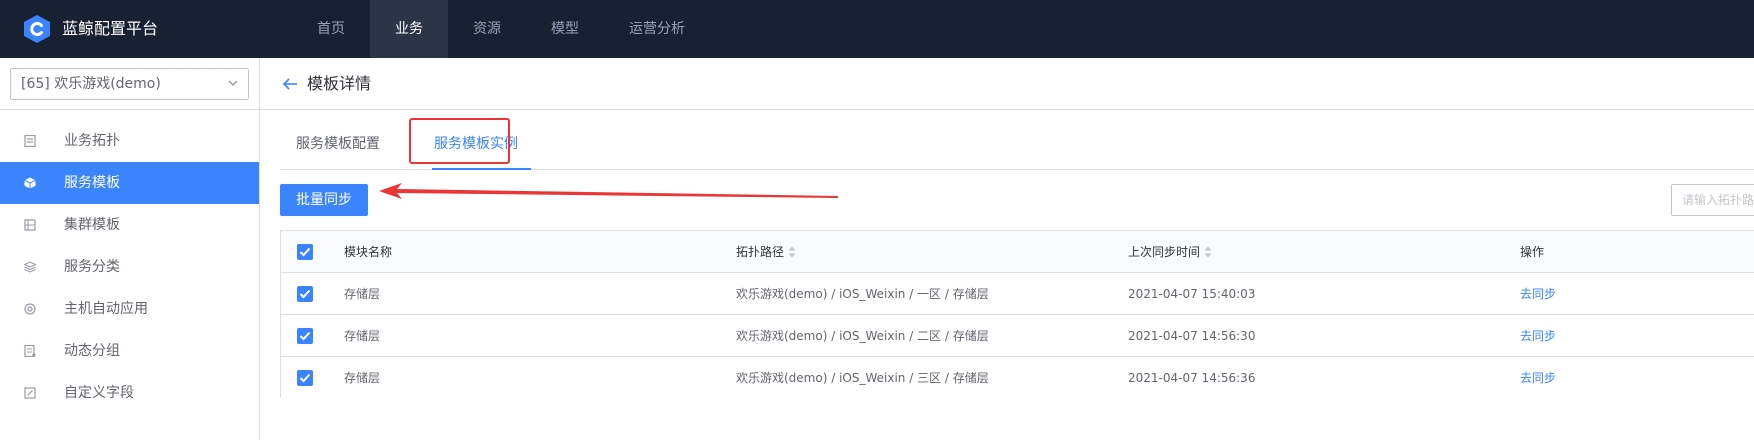 The width and height of the screenshot is (1754, 440). Describe the element at coordinates (1192, 336) in the screenshot. I see `cell-last-sync-time: 2021-04-07 14:56:30` at that location.